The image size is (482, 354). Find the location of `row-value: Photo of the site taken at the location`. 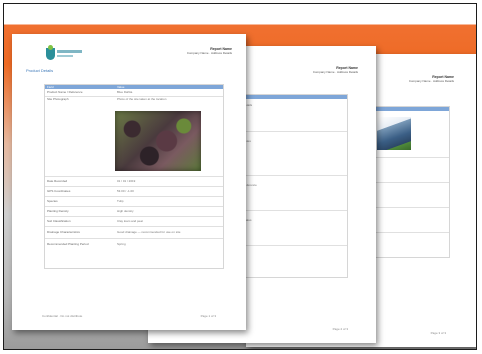

row-value: Photo of the site taken at the location is located at coordinates (142, 99).